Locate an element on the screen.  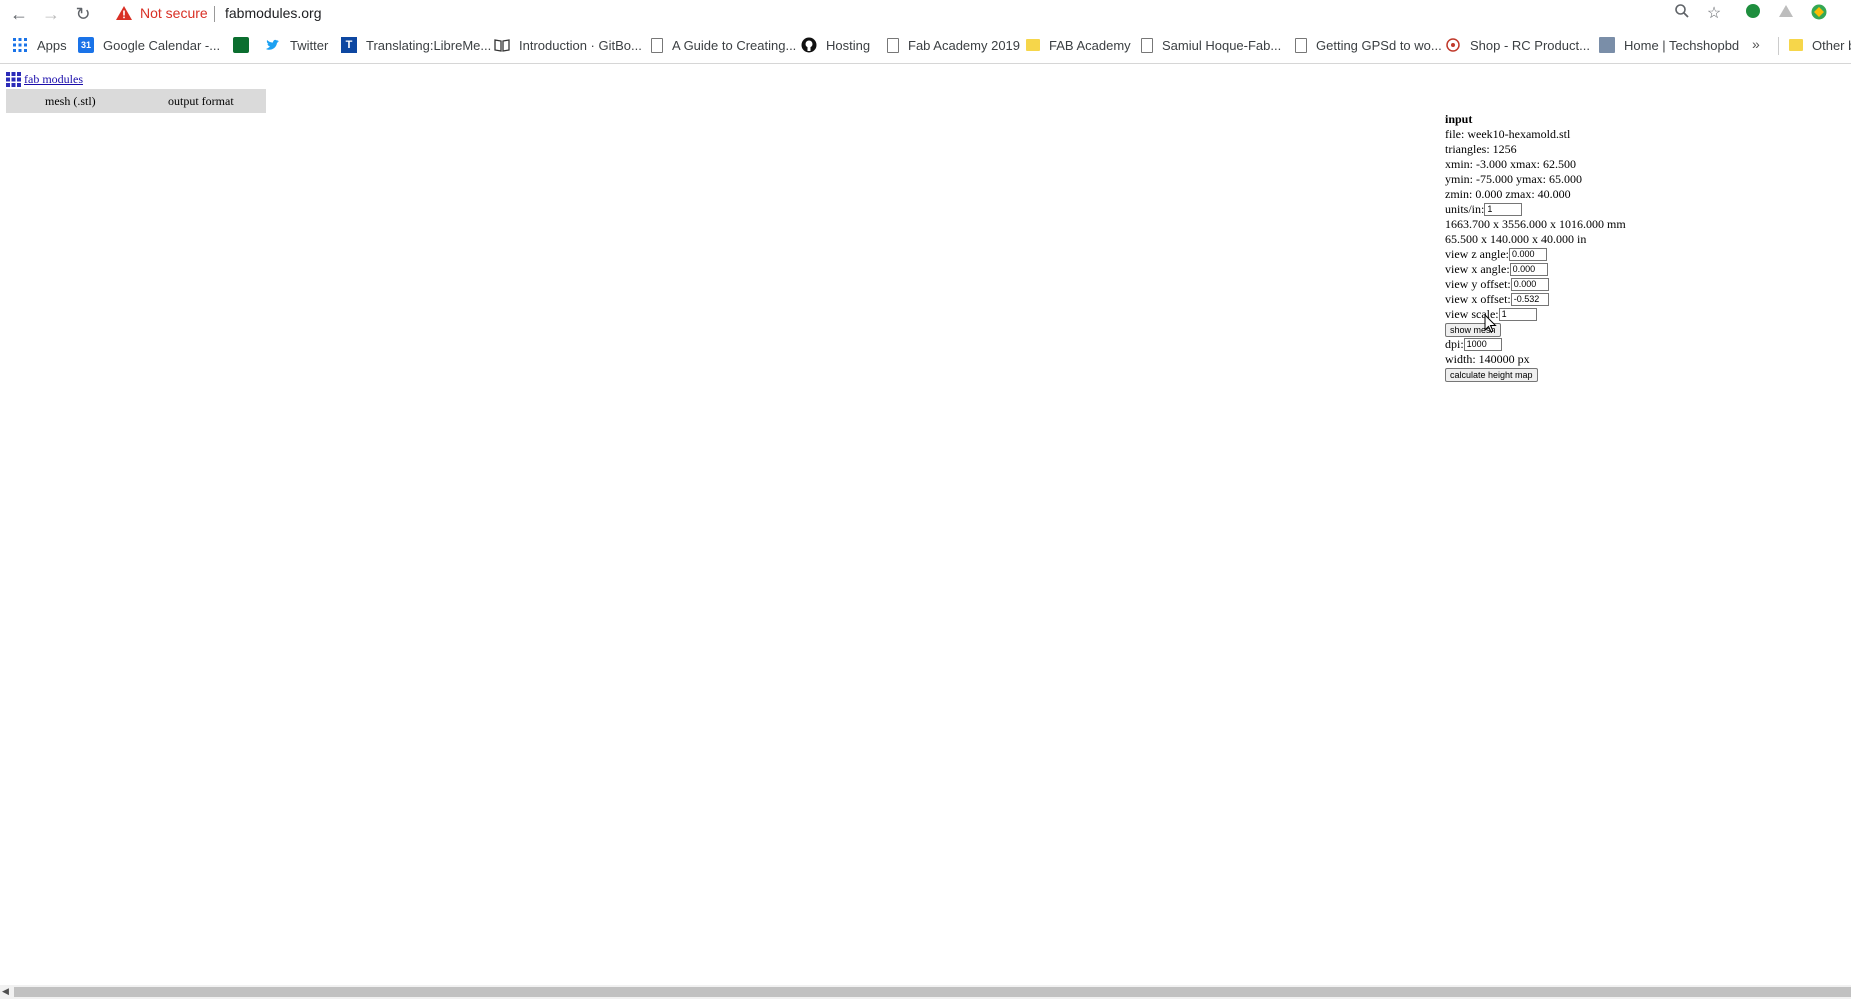
back-arrow-icon: ← is located at coordinates (19, 14).